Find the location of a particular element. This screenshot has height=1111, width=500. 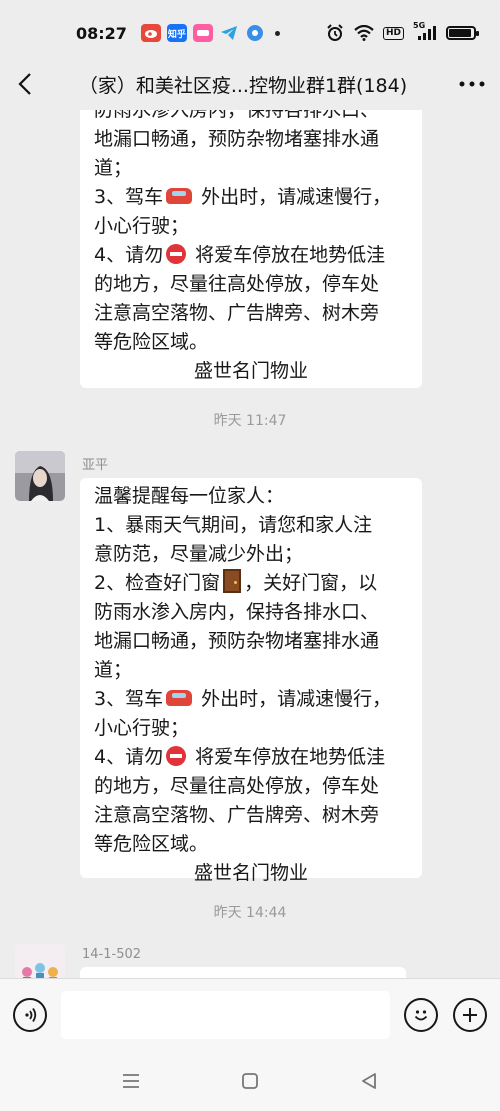

text-segment: ，关好门窗，以 is located at coordinates (311, 583).